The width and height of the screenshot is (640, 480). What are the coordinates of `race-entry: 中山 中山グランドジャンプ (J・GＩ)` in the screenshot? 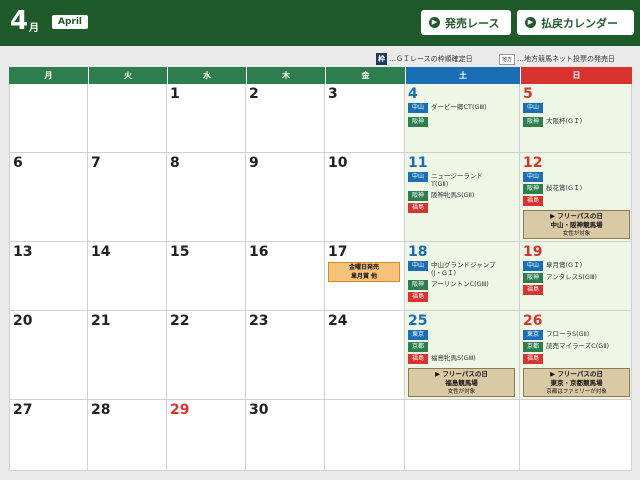 It's located at (451, 270).